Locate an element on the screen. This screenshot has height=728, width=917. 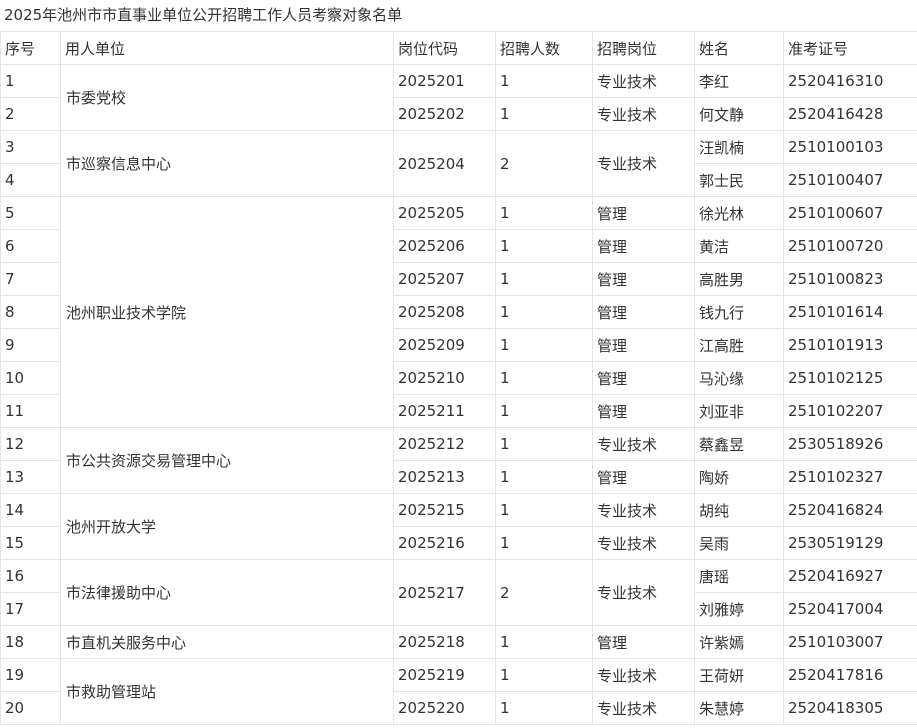
cell-exam-no: 2510100103 is located at coordinates (850, 147).